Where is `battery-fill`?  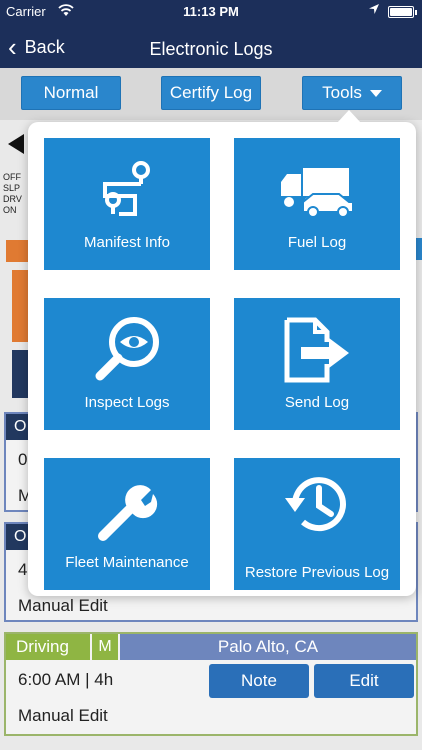 battery-fill is located at coordinates (401, 12).